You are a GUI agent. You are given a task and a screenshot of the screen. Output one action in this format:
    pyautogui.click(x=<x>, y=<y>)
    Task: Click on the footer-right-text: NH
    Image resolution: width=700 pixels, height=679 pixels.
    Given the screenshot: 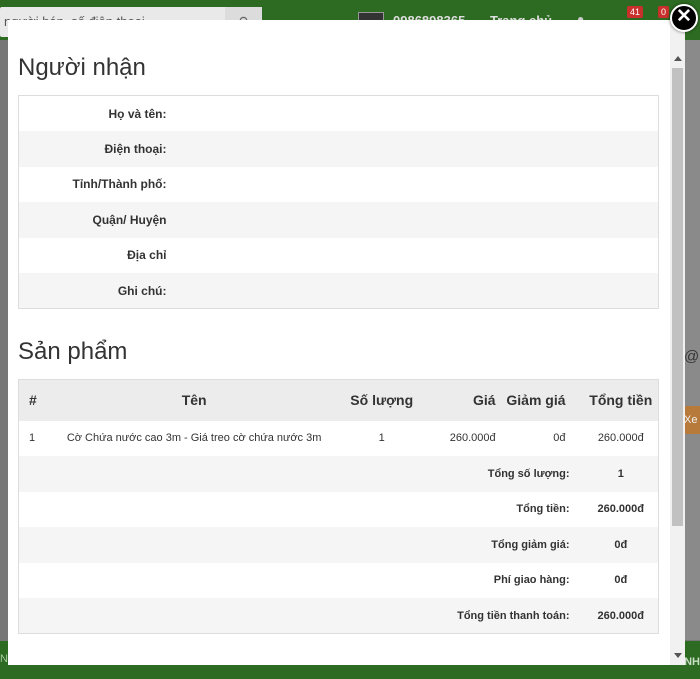 What is the action you would take?
    pyautogui.click(x=692, y=662)
    